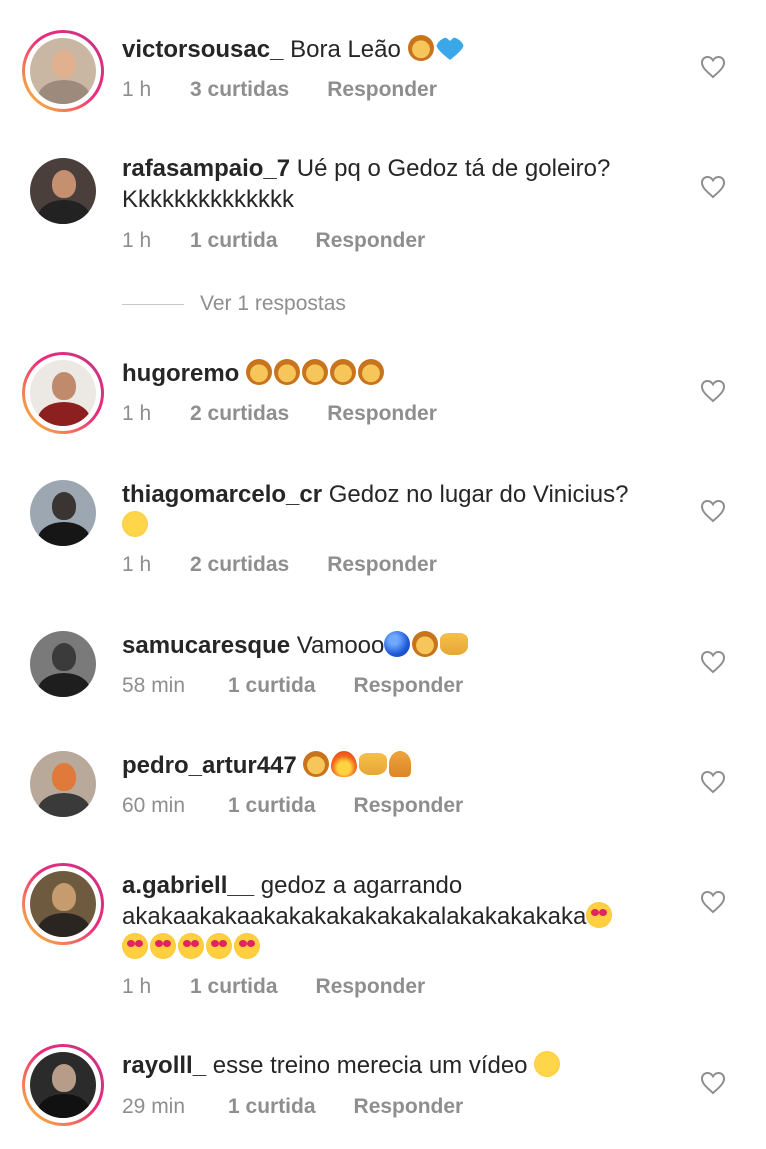 The width and height of the screenshot is (766, 1149). I want to click on comment-text: victorsousac_ Bora Leão, so click(392, 49).